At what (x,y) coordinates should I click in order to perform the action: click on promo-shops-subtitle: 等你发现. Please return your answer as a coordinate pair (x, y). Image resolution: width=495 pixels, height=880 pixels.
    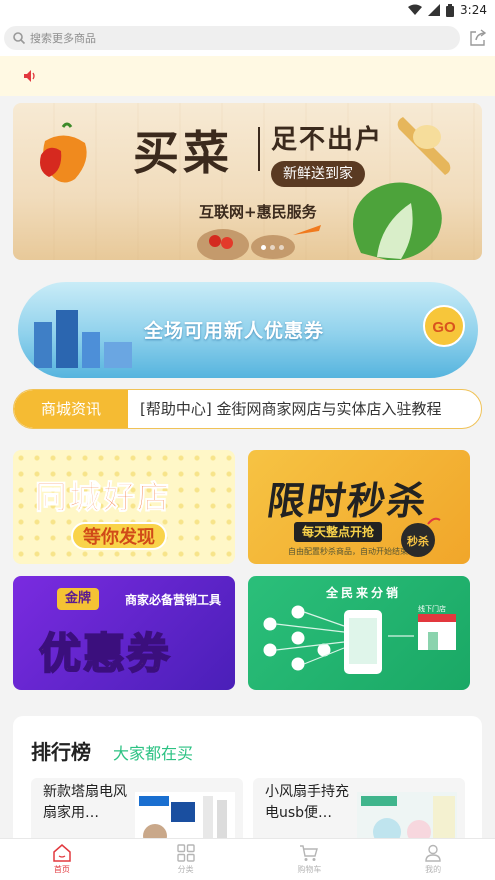
    Looking at the image, I should click on (119, 536).